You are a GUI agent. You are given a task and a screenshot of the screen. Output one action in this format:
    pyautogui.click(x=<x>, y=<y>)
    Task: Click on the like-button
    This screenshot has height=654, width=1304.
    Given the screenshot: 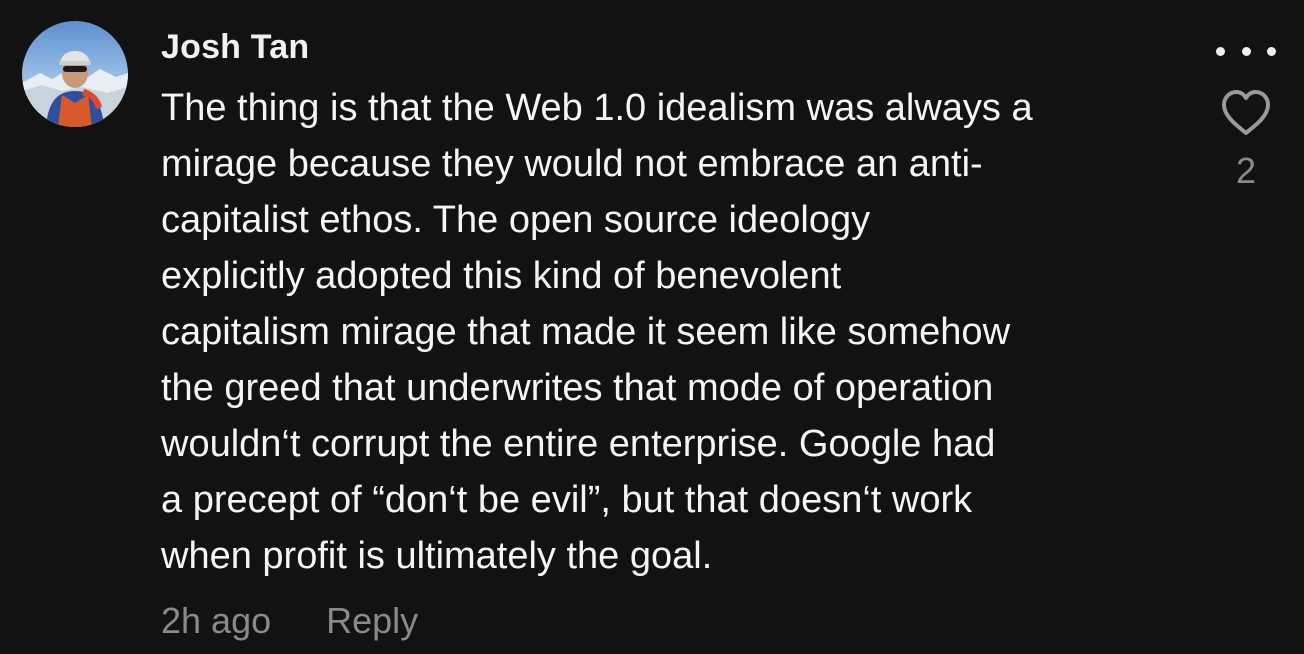 What is the action you would take?
    pyautogui.click(x=1246, y=113)
    